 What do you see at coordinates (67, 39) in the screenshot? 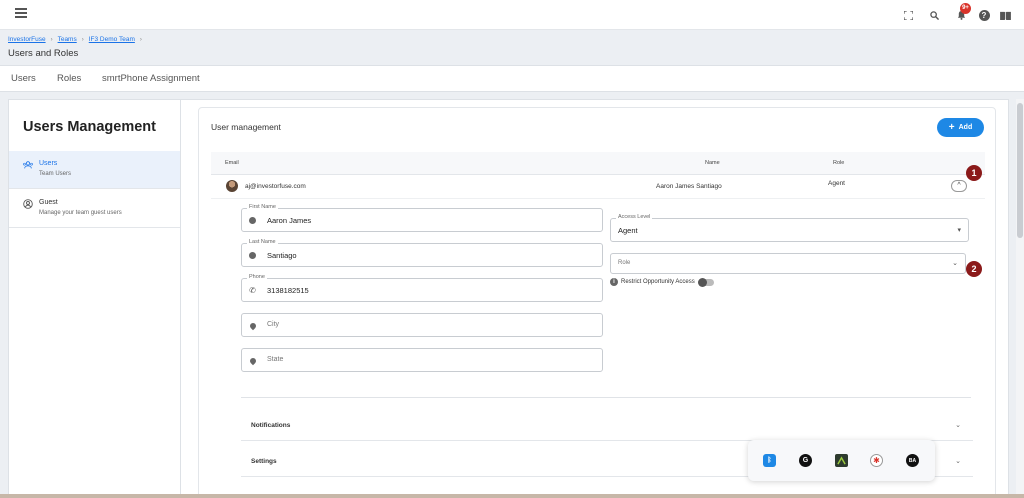
I see `breadcrumb-teams: Teams` at bounding box center [67, 39].